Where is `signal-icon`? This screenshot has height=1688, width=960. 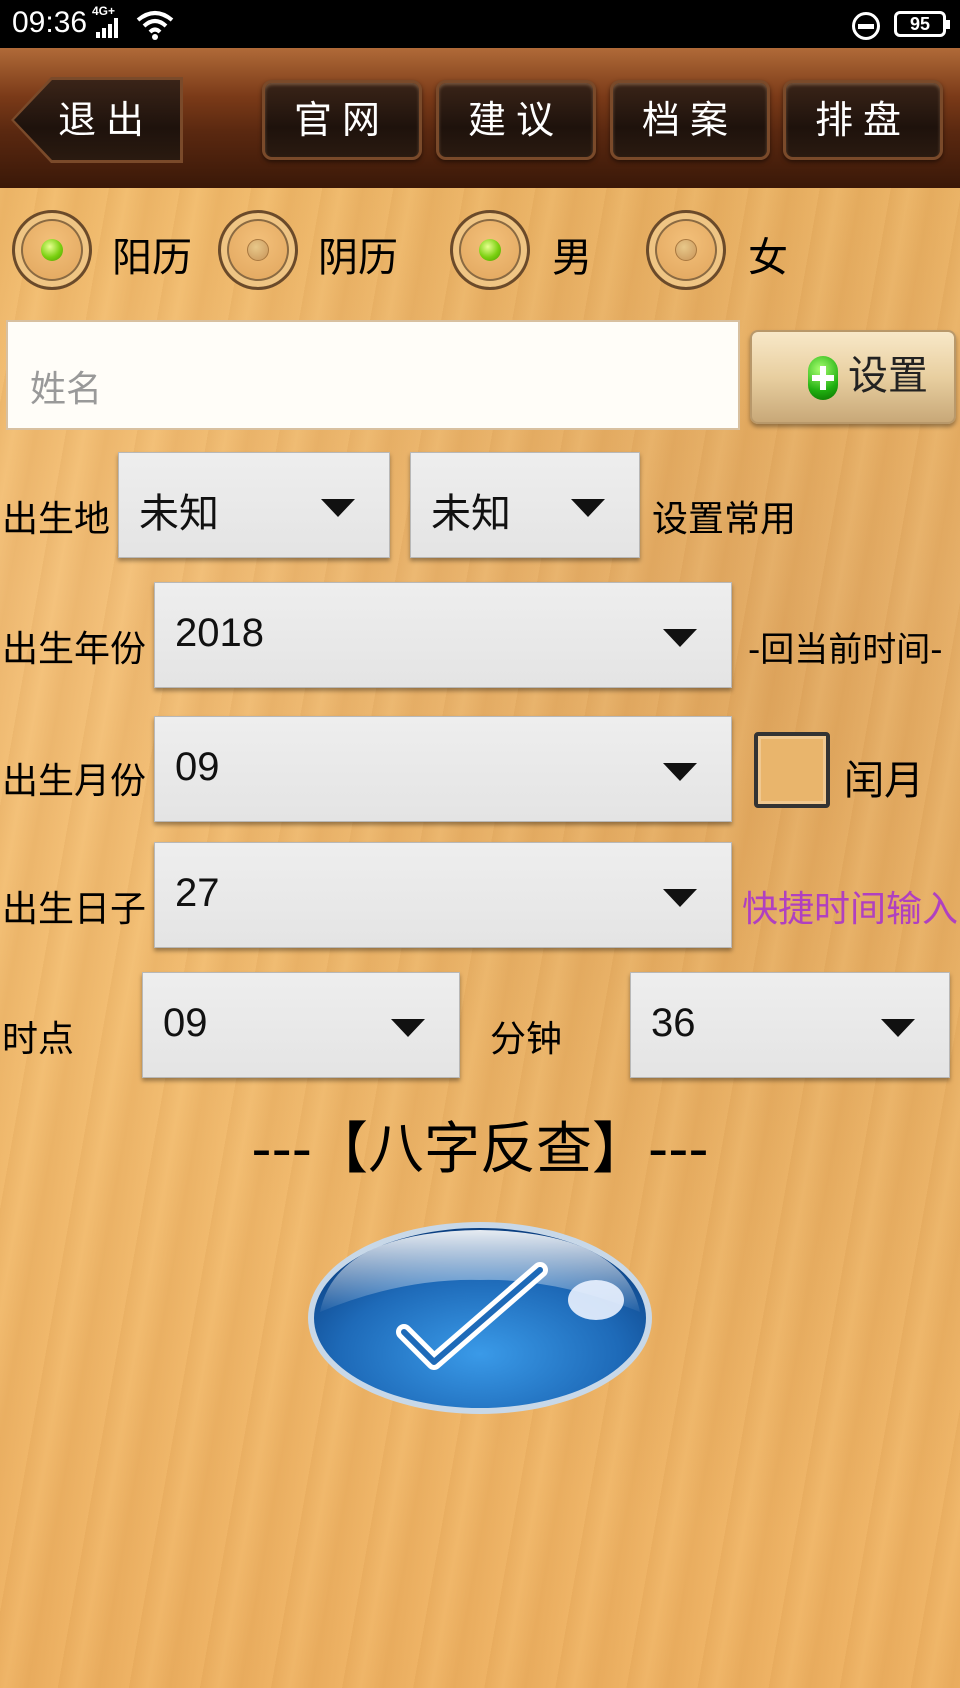 signal-icon is located at coordinates (110, 28).